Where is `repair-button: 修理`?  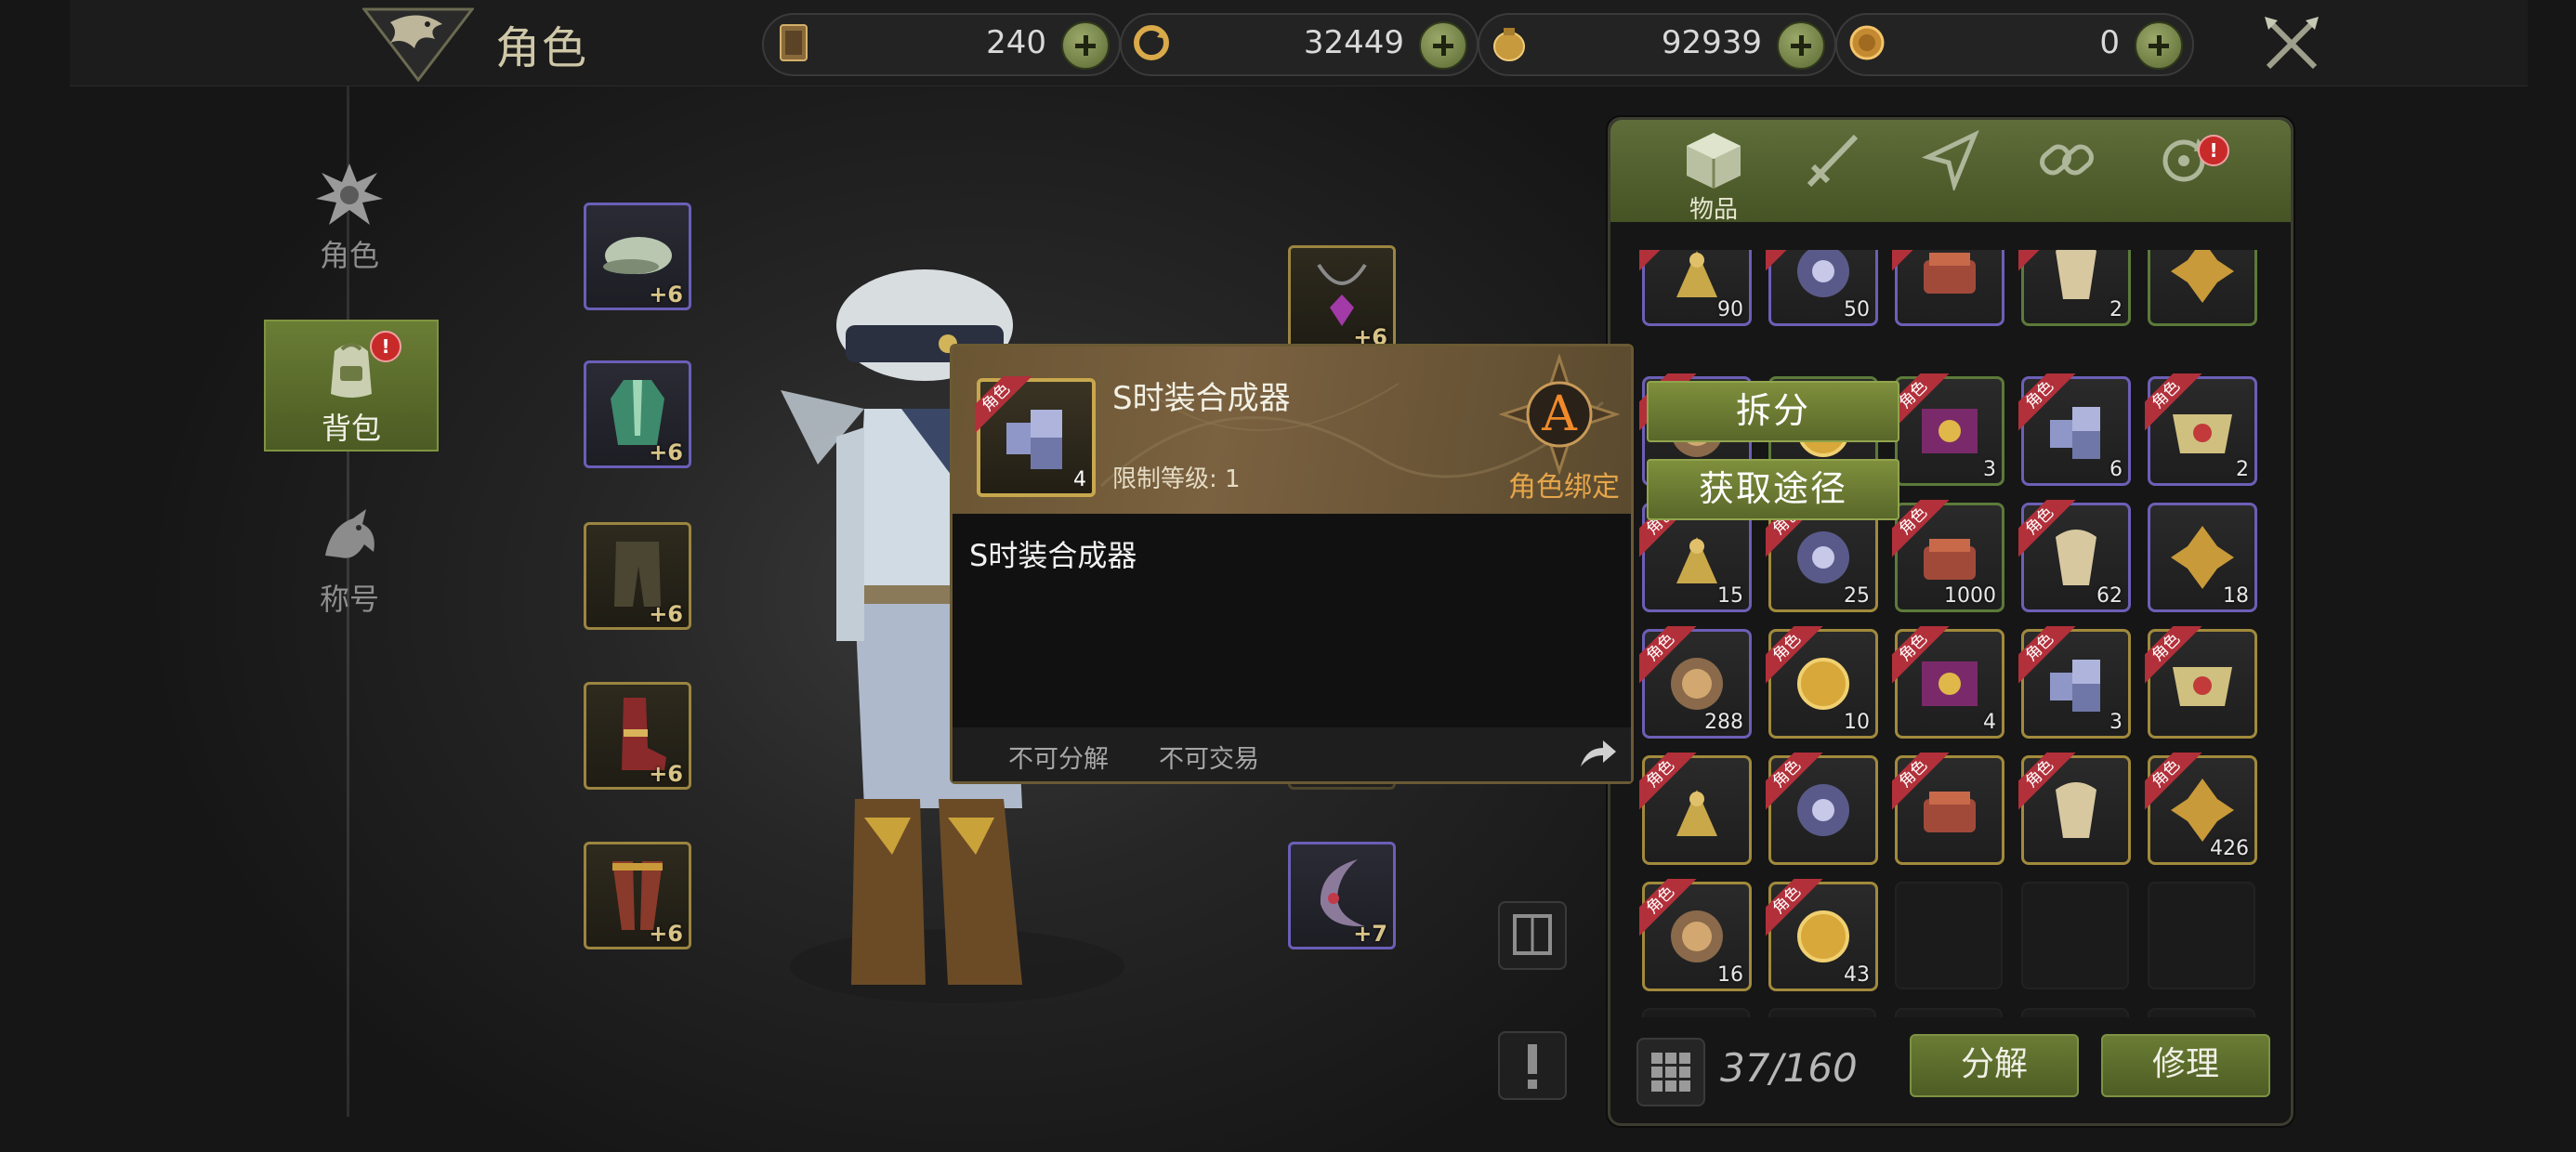
repair-button: 修理 is located at coordinates (2185, 1065).